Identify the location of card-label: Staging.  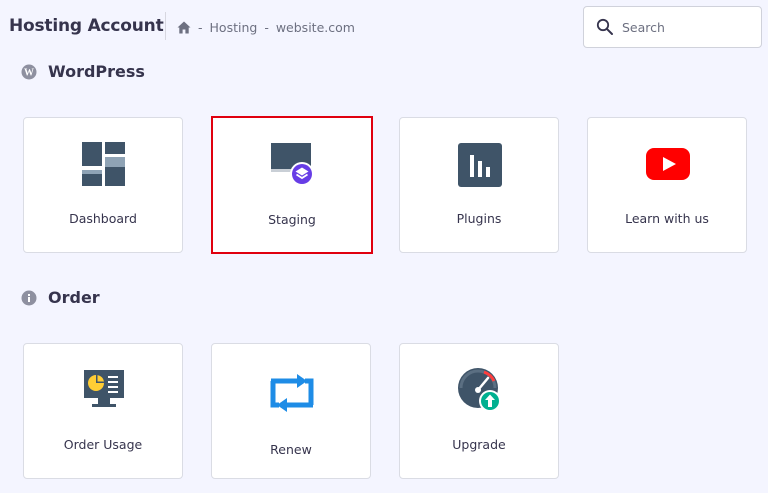
(292, 219).